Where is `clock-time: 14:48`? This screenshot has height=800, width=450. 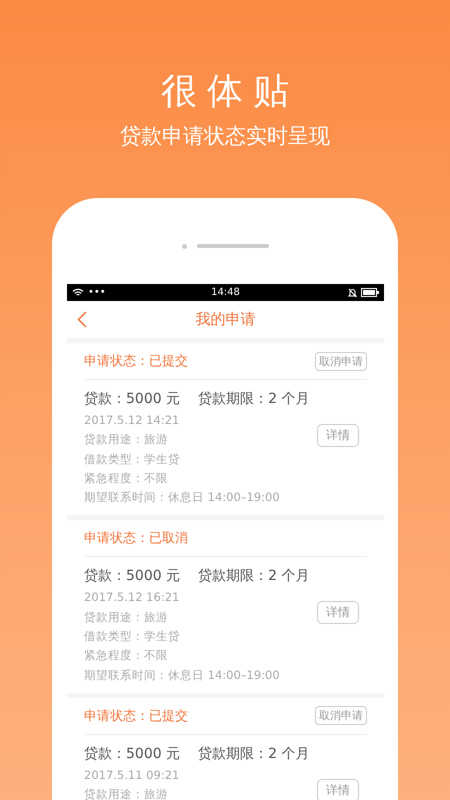 clock-time: 14:48 is located at coordinates (225, 292).